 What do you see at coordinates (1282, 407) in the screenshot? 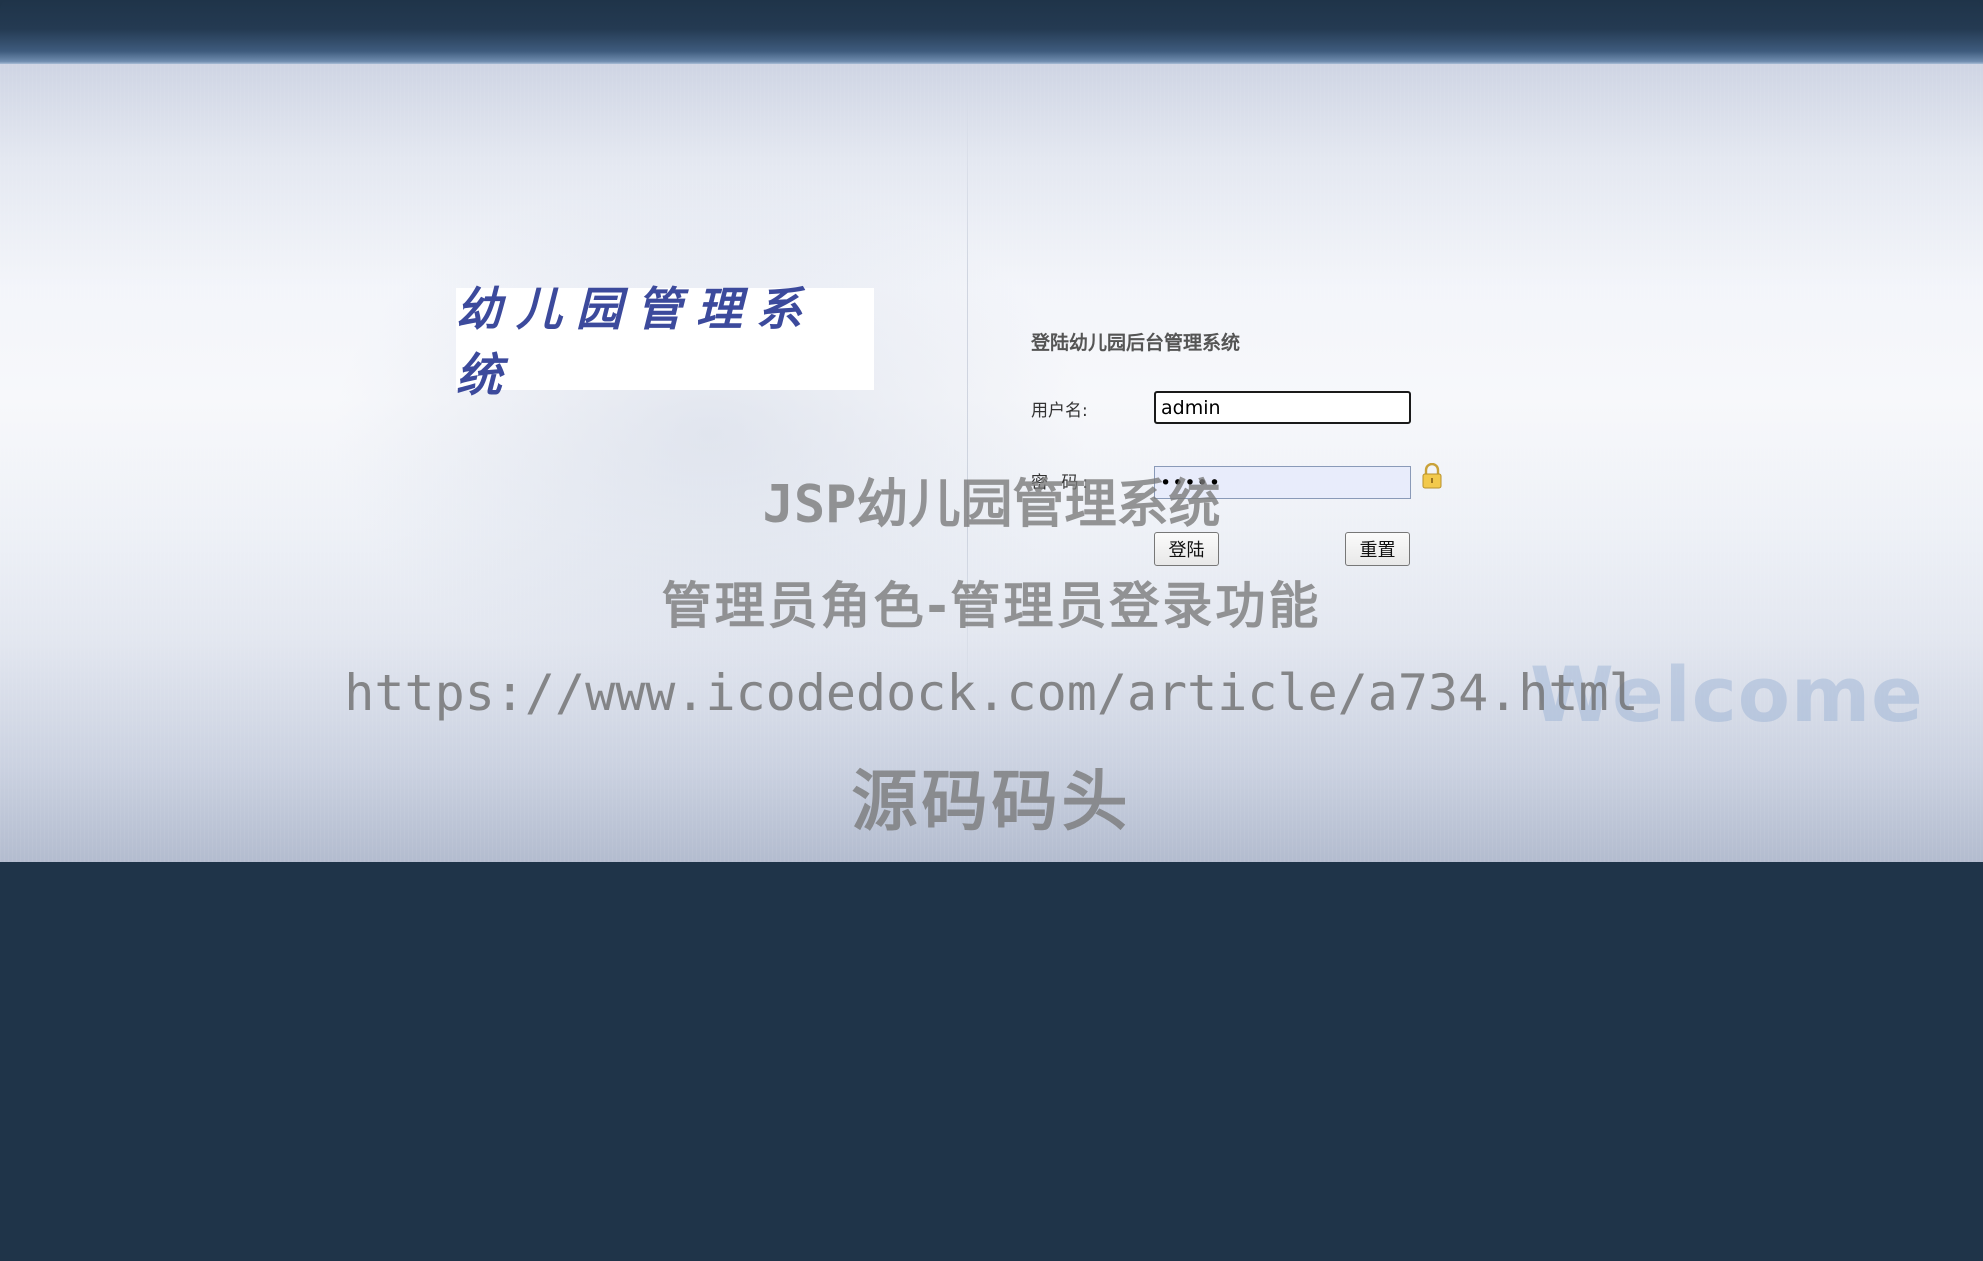
I see `username-input` at bounding box center [1282, 407].